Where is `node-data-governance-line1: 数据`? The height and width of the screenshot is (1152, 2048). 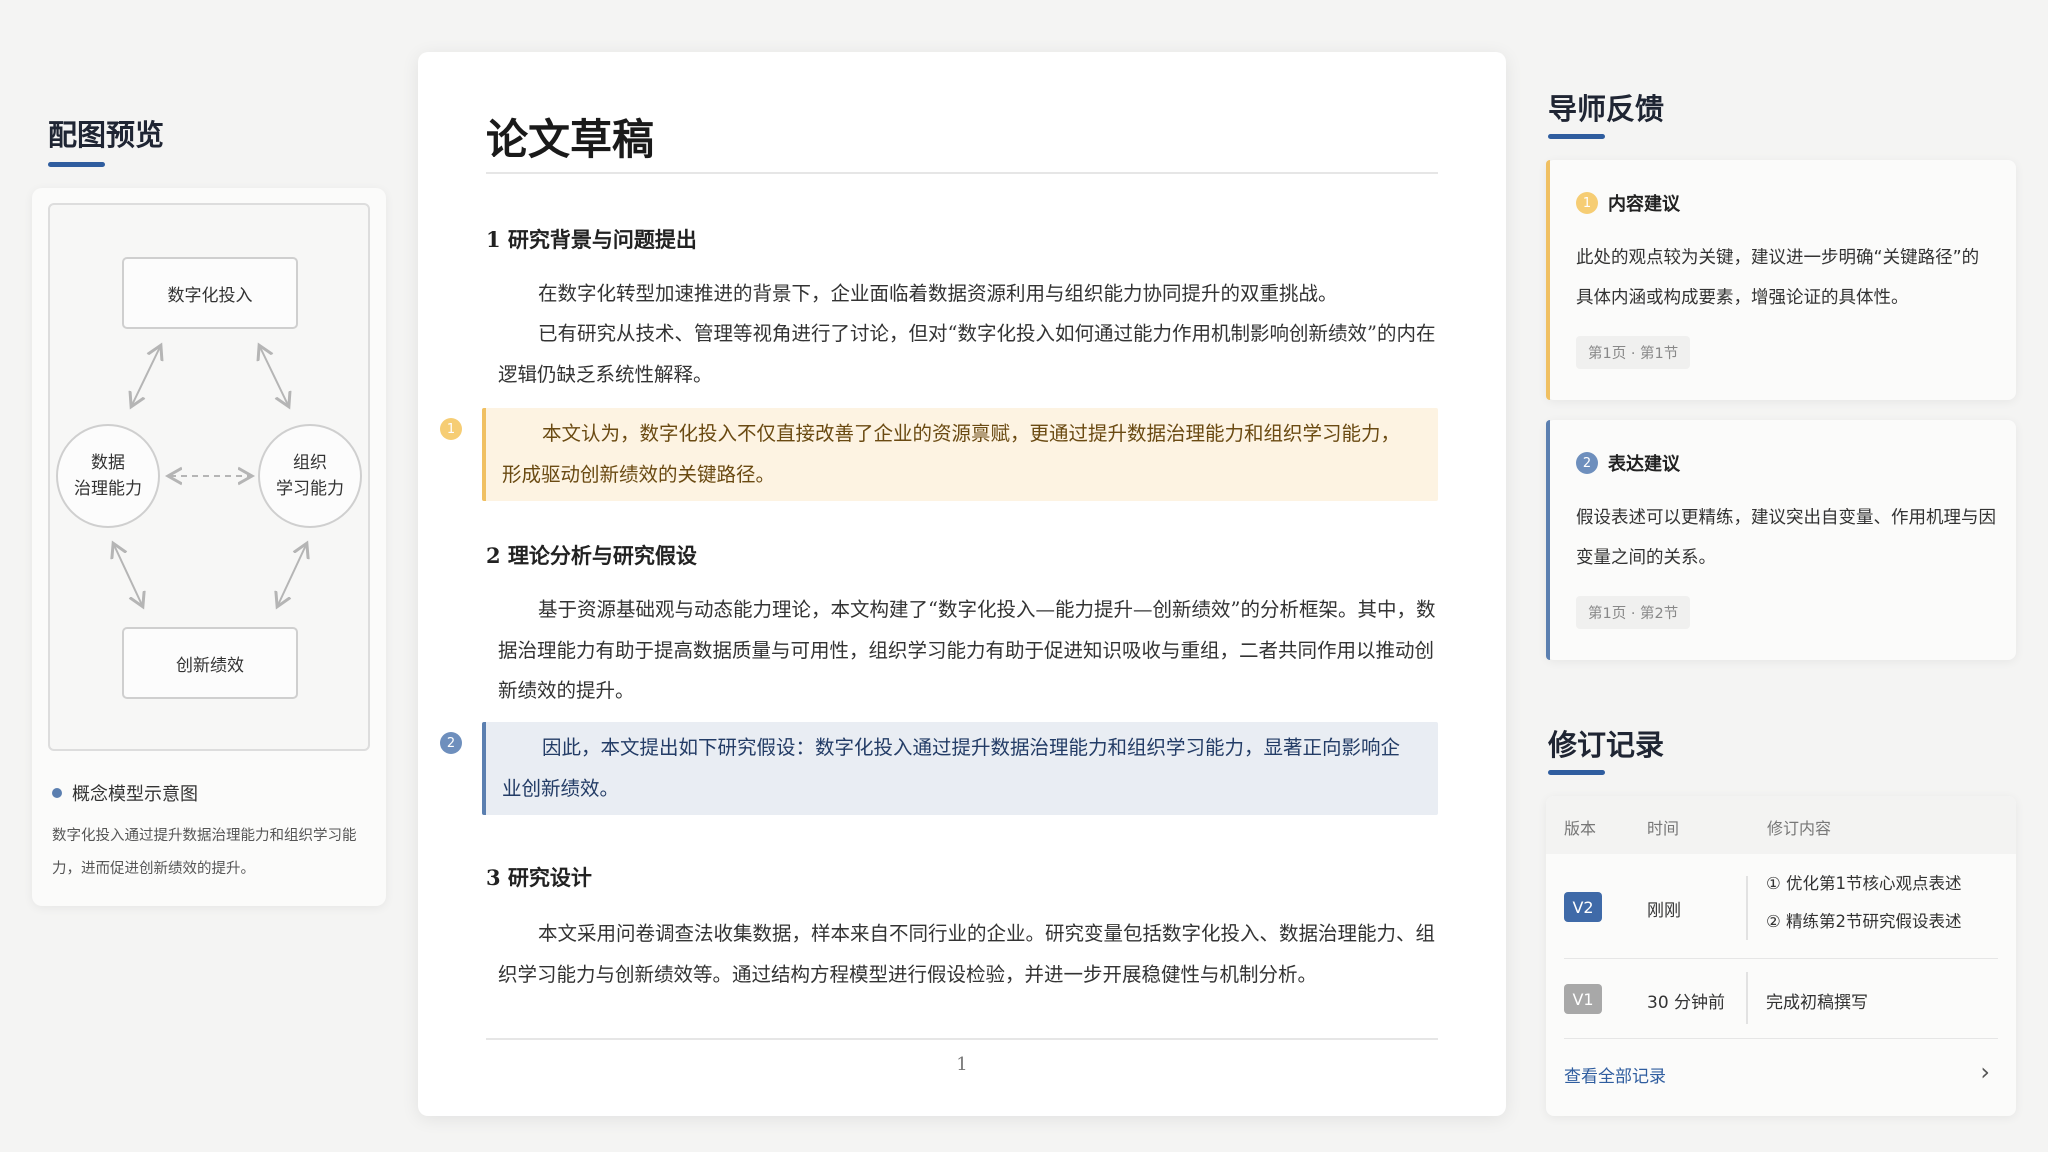 node-data-governance-line1: 数据 is located at coordinates (108, 463).